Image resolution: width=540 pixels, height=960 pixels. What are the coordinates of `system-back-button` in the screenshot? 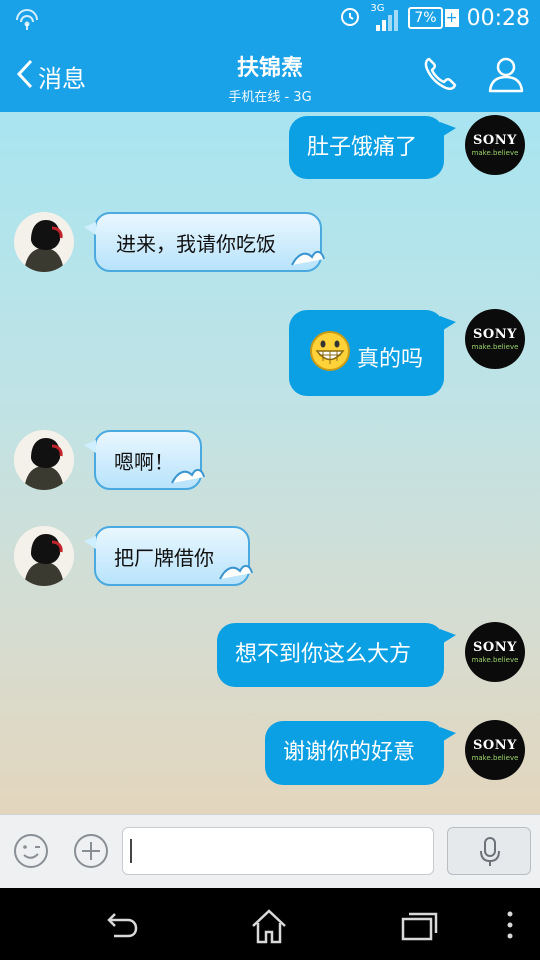 It's located at (120, 926).